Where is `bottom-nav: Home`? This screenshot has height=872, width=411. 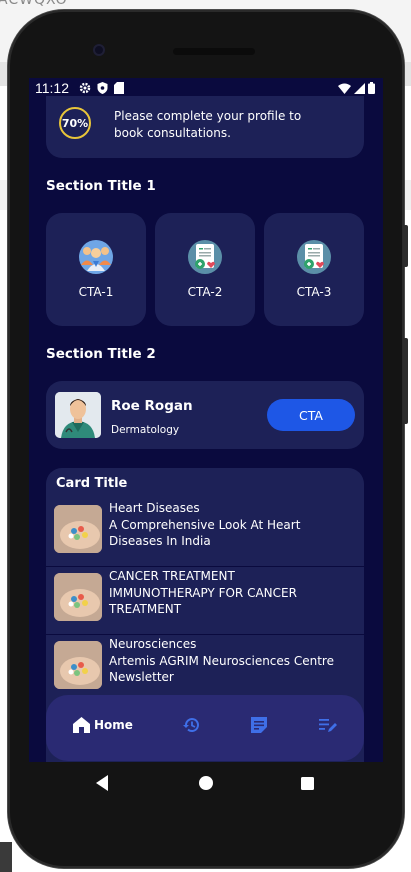 bottom-nav: Home is located at coordinates (205, 728).